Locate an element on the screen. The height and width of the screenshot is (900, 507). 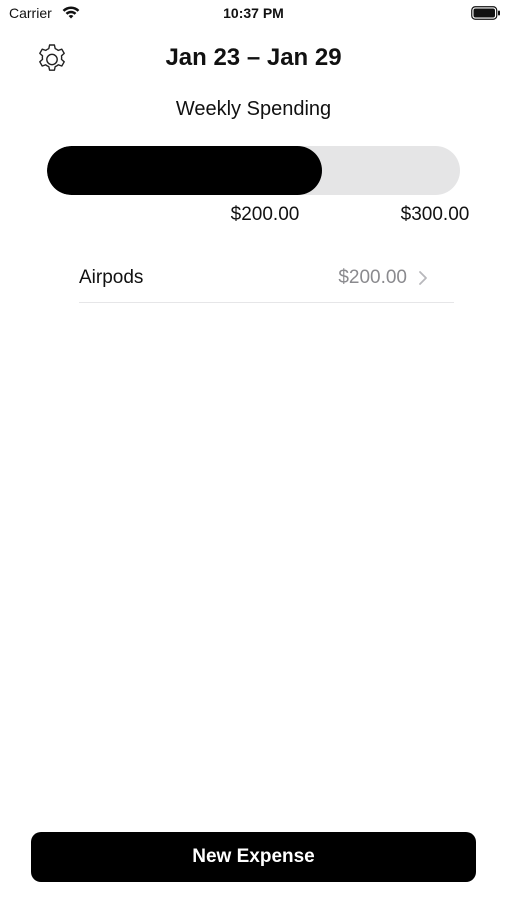
expense-row: Airpods $200.00 is located at coordinates (266, 279).